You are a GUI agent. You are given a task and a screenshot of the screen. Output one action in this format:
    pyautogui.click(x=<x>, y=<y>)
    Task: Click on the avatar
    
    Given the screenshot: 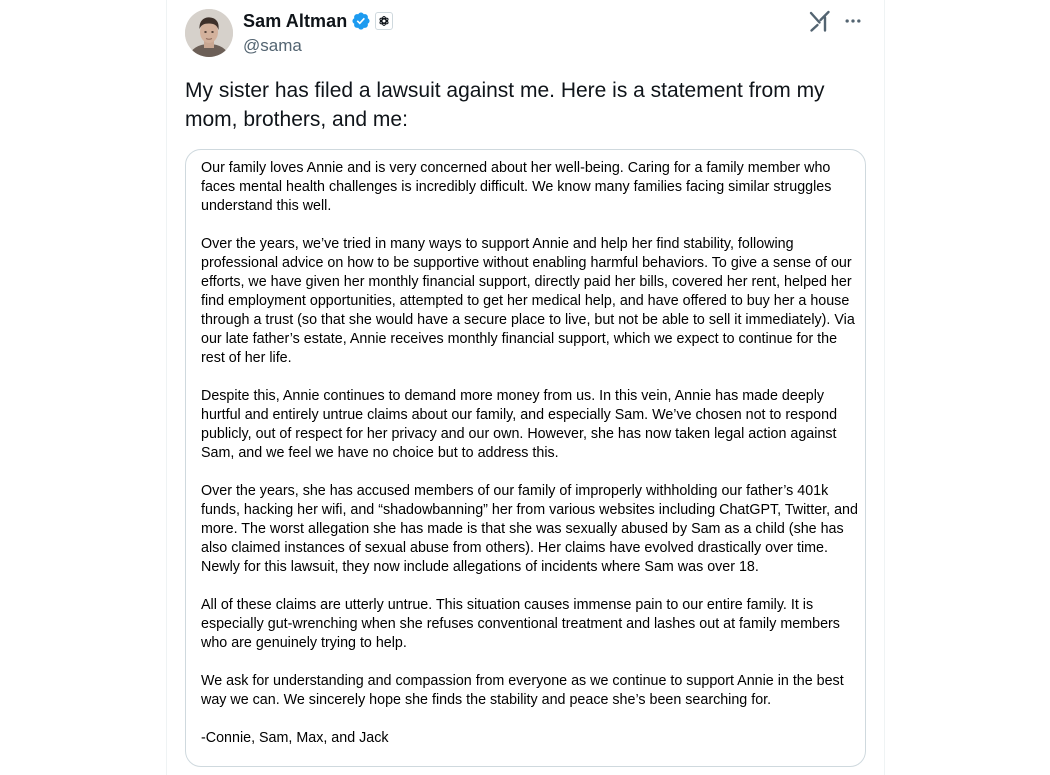 What is the action you would take?
    pyautogui.click(x=209, y=33)
    